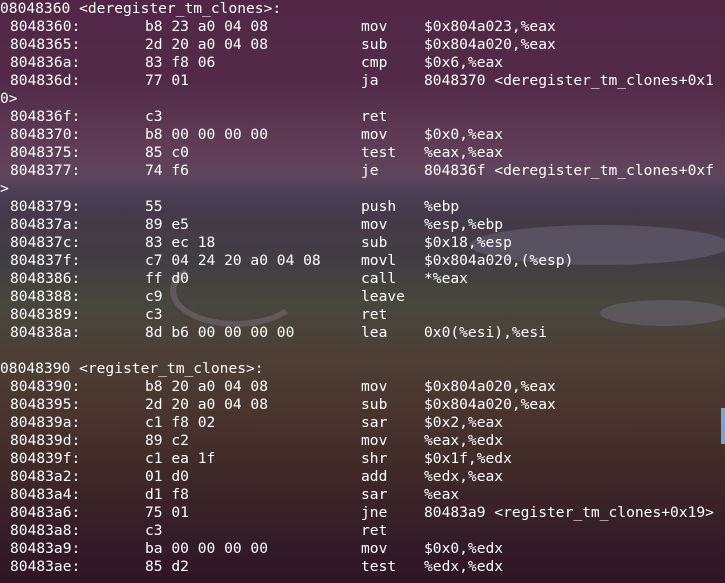 The height and width of the screenshot is (583, 725). I want to click on instruction-line: 8048395: 2d 20 a0 04 08 sub $0x804a020,%eax, so click(362, 405).